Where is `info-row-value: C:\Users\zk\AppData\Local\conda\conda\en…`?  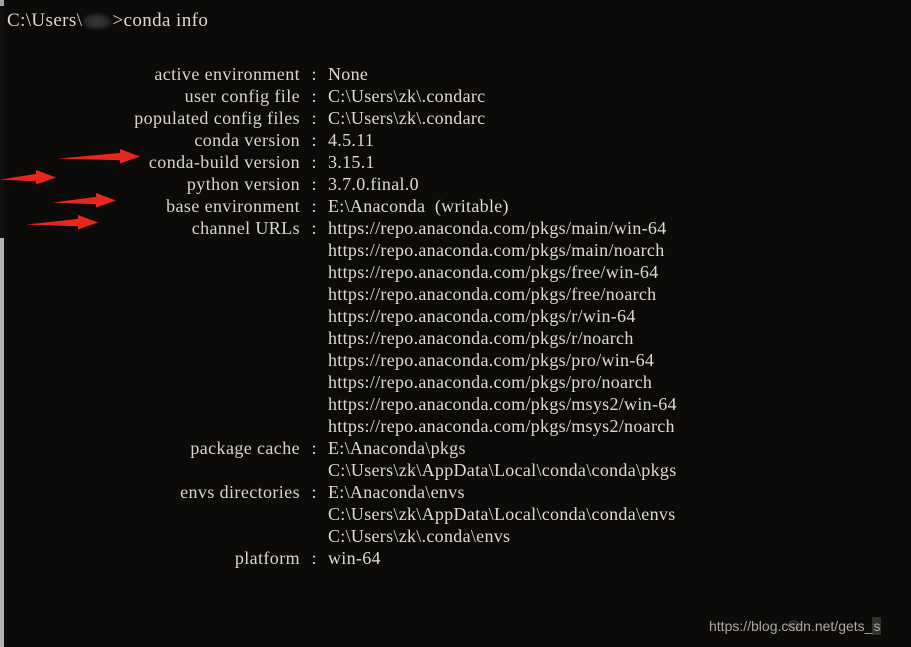
info-row-value: C:\Users\zk\AppData\Local\conda\conda\en… is located at coordinates (502, 514).